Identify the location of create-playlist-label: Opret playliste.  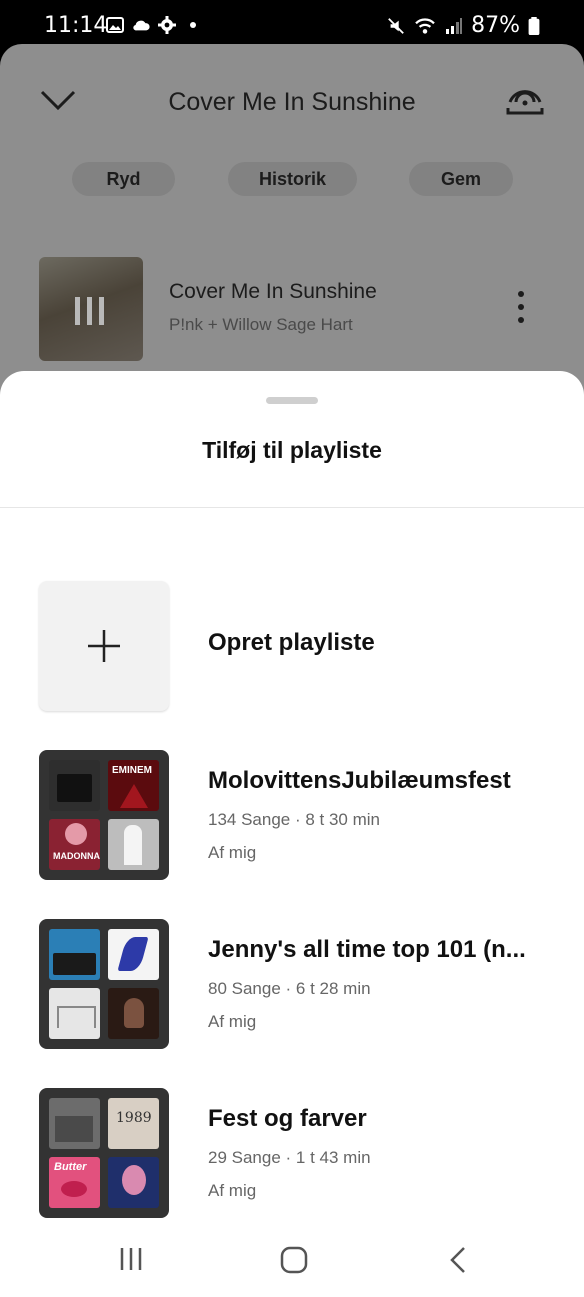
(291, 642).